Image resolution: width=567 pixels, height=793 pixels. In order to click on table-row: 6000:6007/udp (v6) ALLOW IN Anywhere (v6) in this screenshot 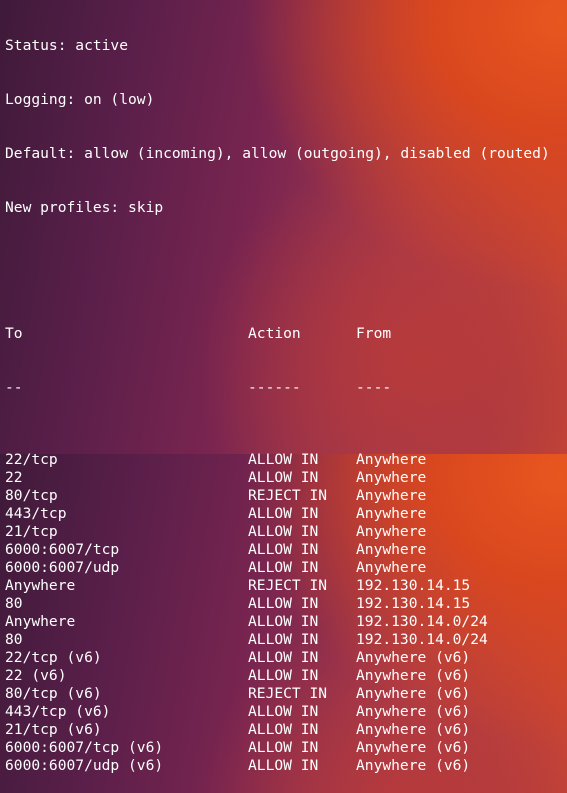, I will do `click(285, 766)`.